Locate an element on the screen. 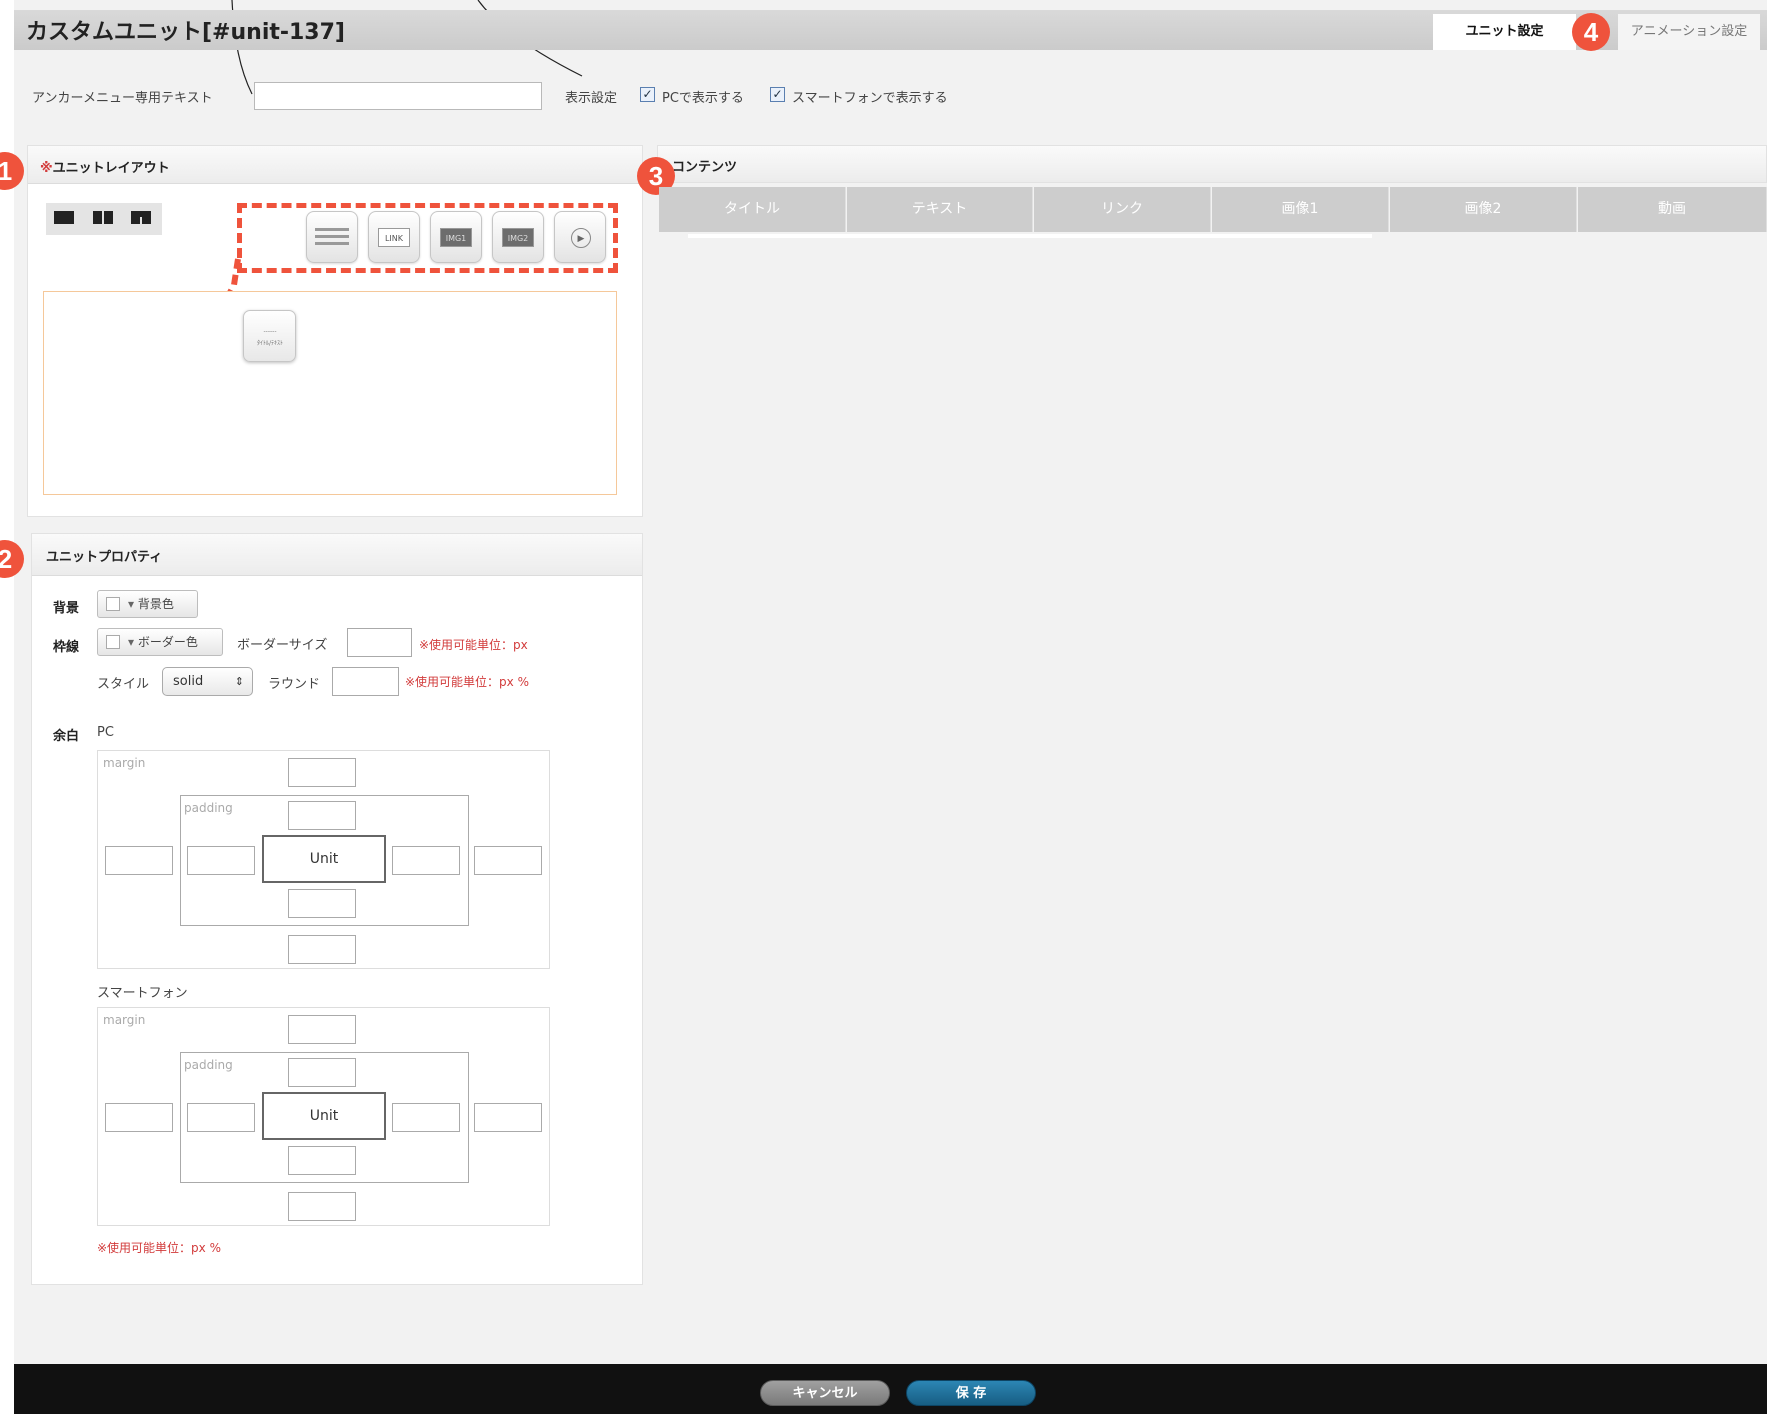  layout-1col-icon is located at coordinates (64, 217).